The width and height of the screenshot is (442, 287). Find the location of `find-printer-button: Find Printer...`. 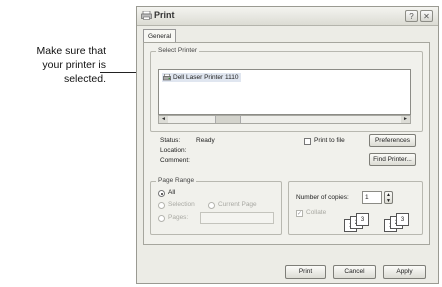

find-printer-button: Find Printer... is located at coordinates (392, 159).